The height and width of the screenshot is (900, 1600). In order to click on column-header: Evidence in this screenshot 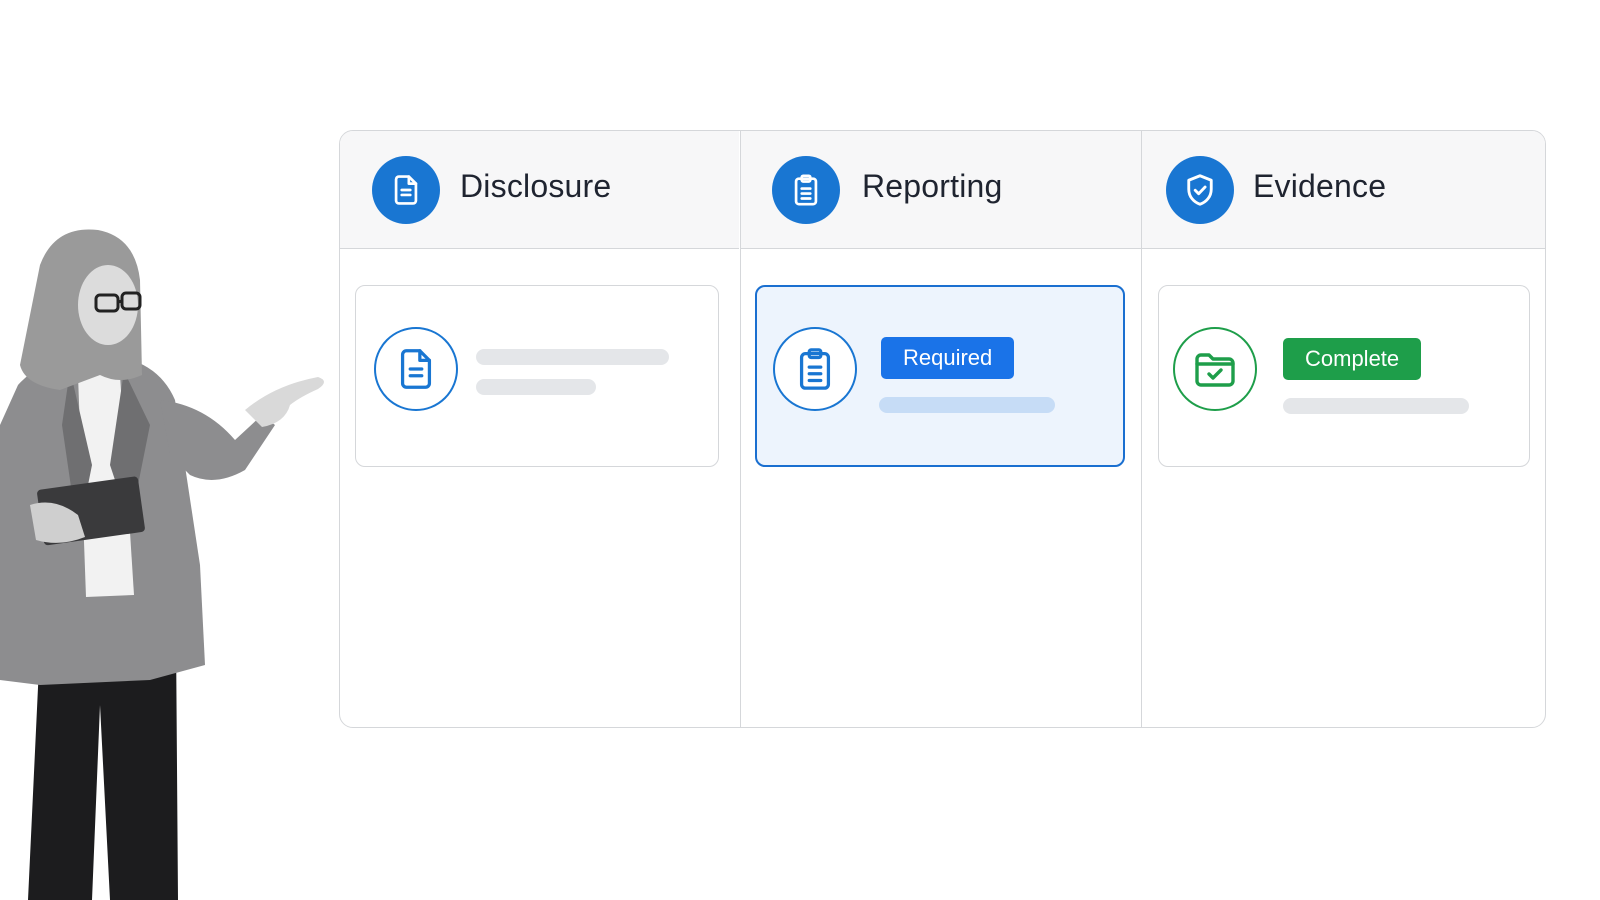, I will do `click(1343, 190)`.